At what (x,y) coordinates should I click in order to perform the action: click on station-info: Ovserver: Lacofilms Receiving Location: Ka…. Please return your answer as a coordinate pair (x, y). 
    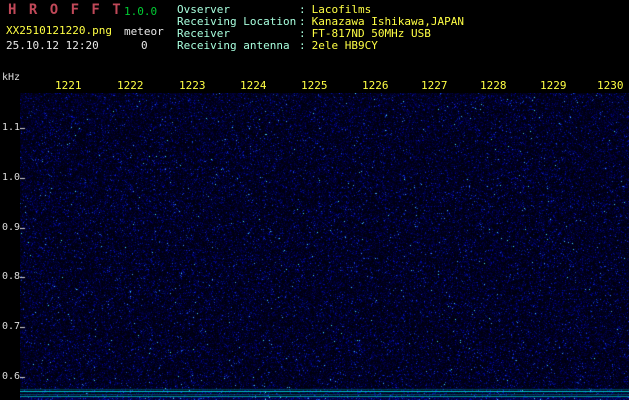
    Looking at the image, I should click on (320, 28).